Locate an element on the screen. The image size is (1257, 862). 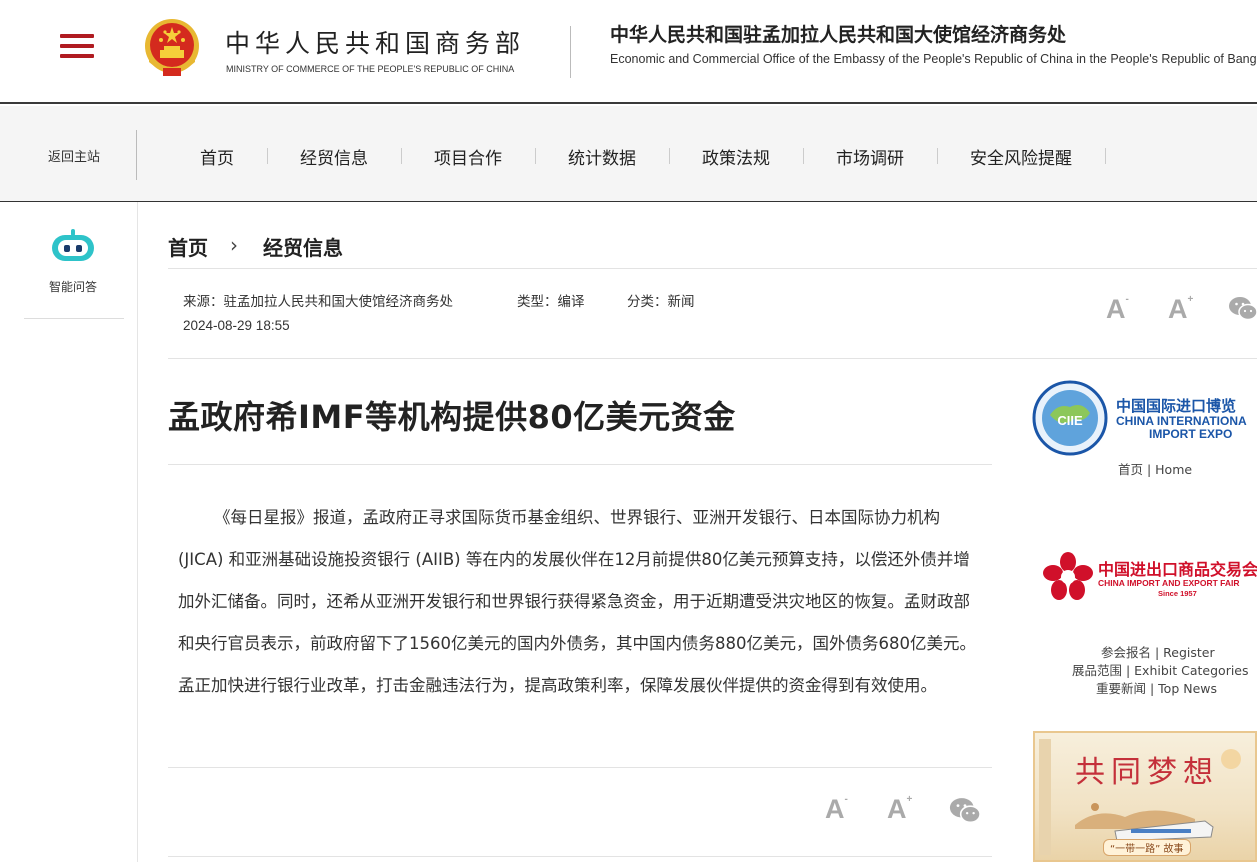
nav-item-projects: 项目合作 is located at coordinates (468, 156).